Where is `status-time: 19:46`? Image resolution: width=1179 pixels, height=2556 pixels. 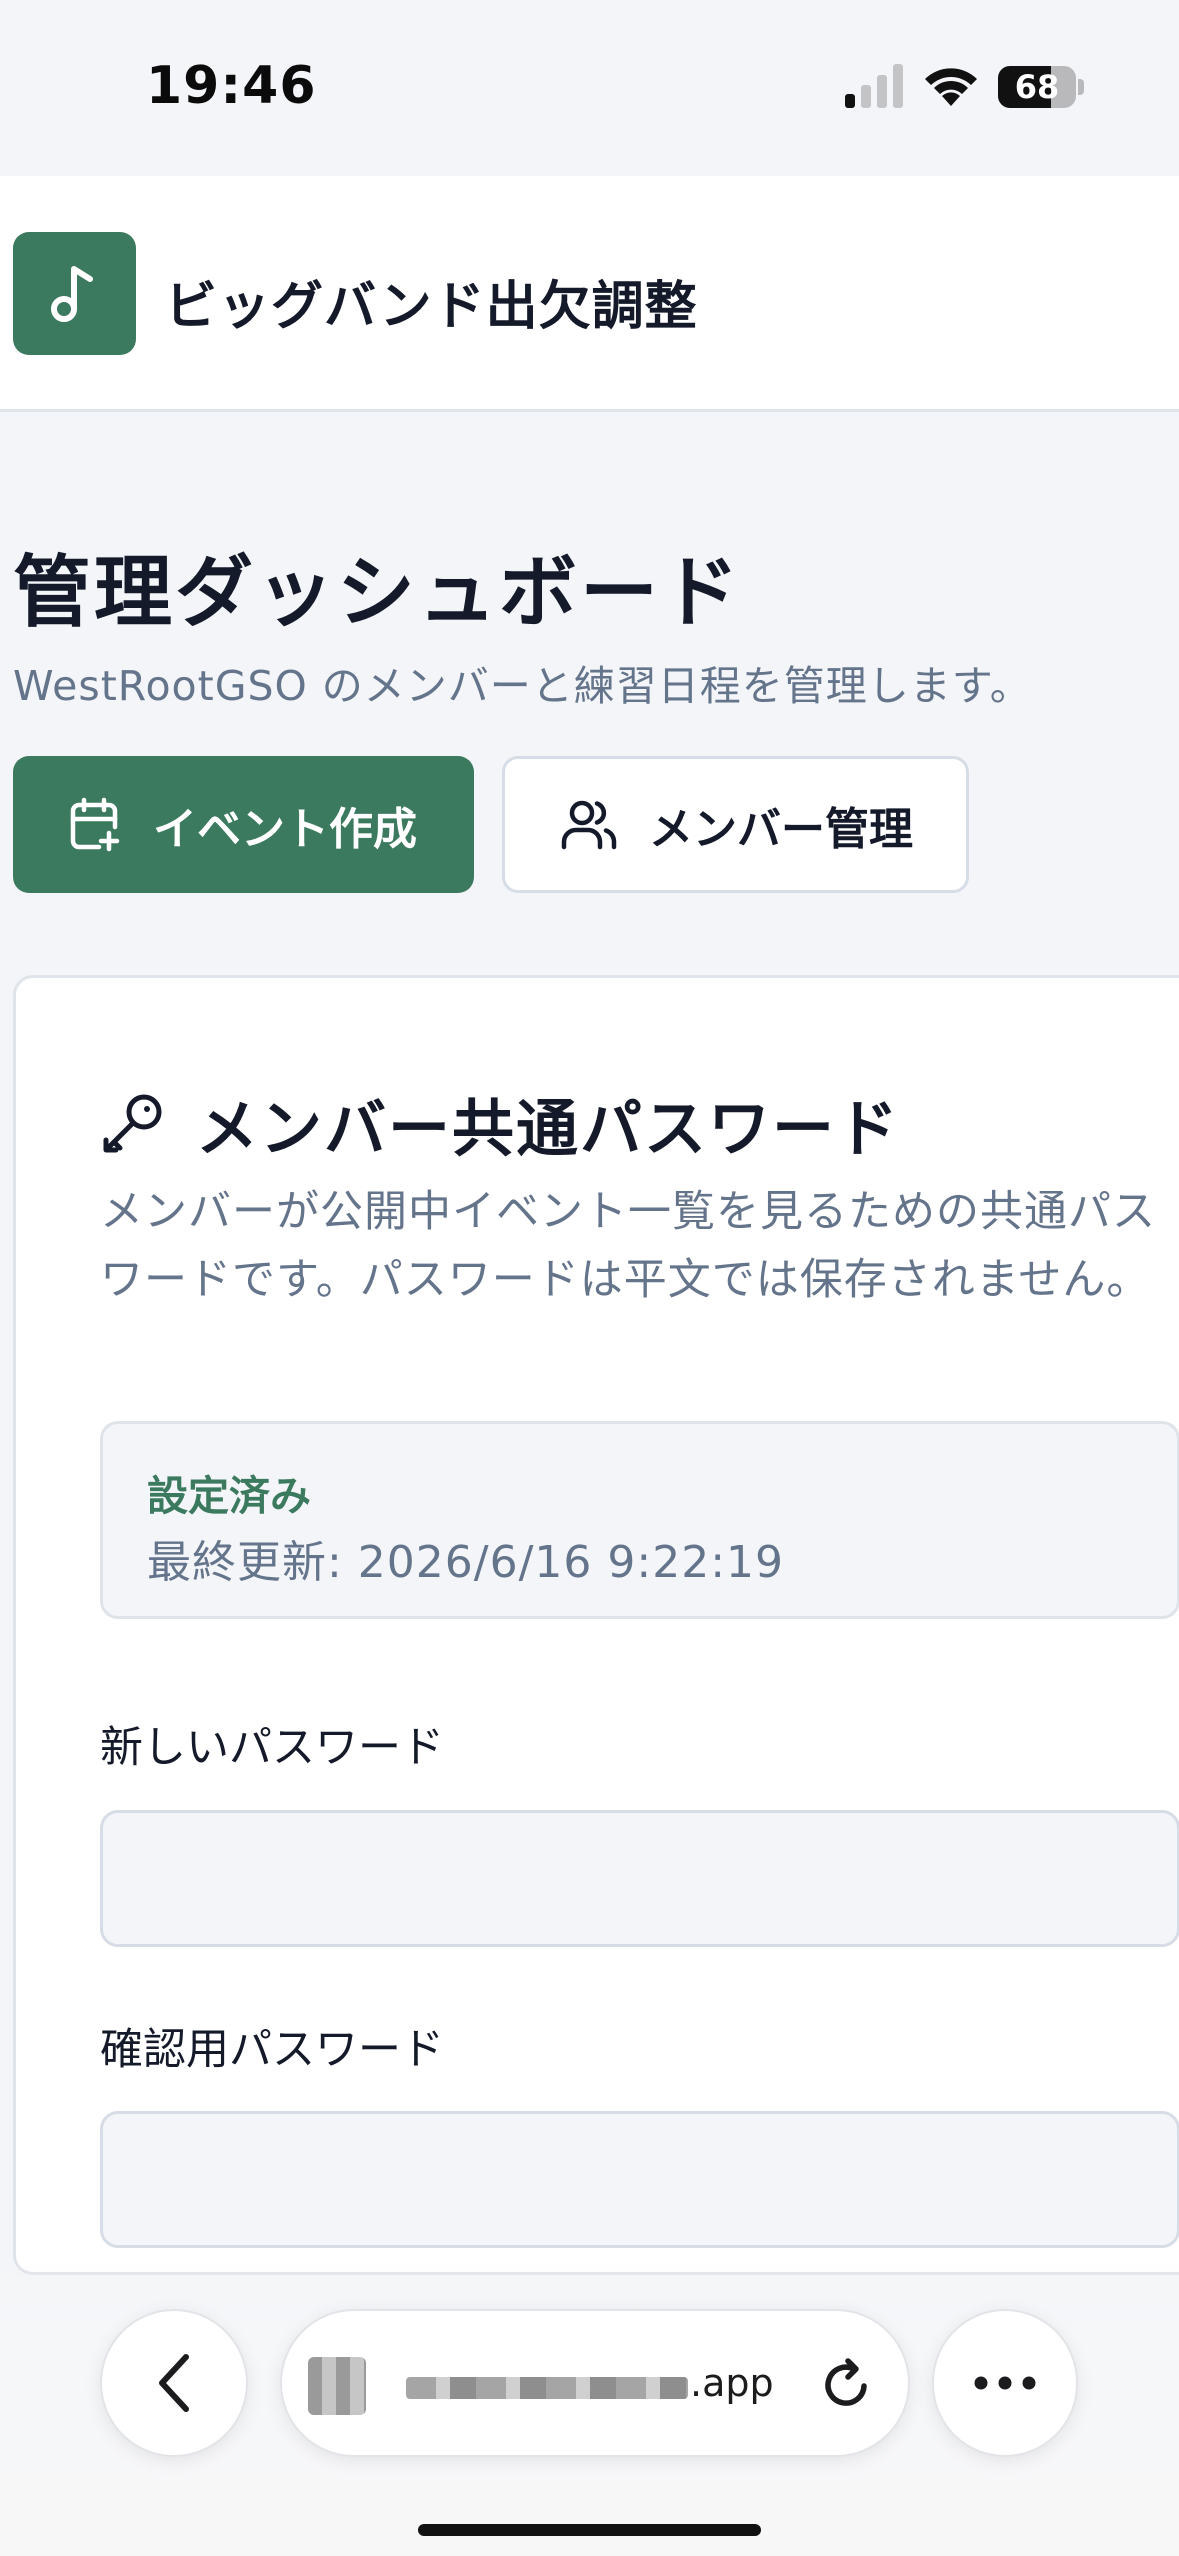 status-time: 19:46 is located at coordinates (231, 86).